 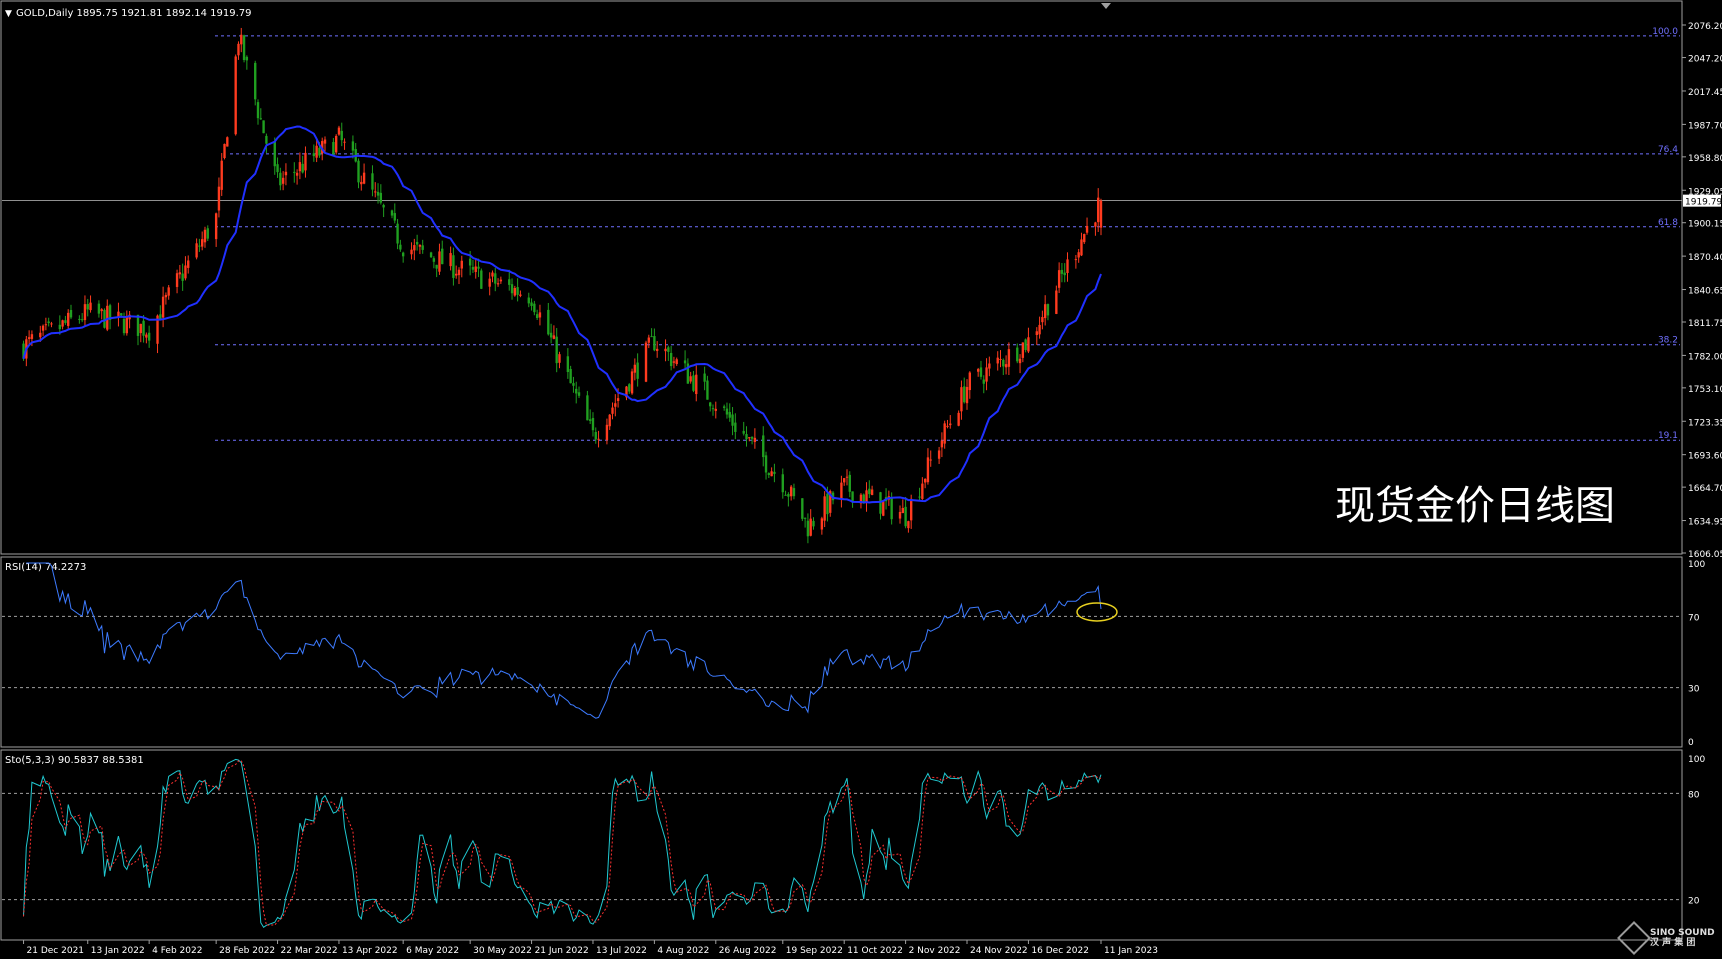 I want to click on price-tick-label: 1900.15, so click(x=1705, y=225).